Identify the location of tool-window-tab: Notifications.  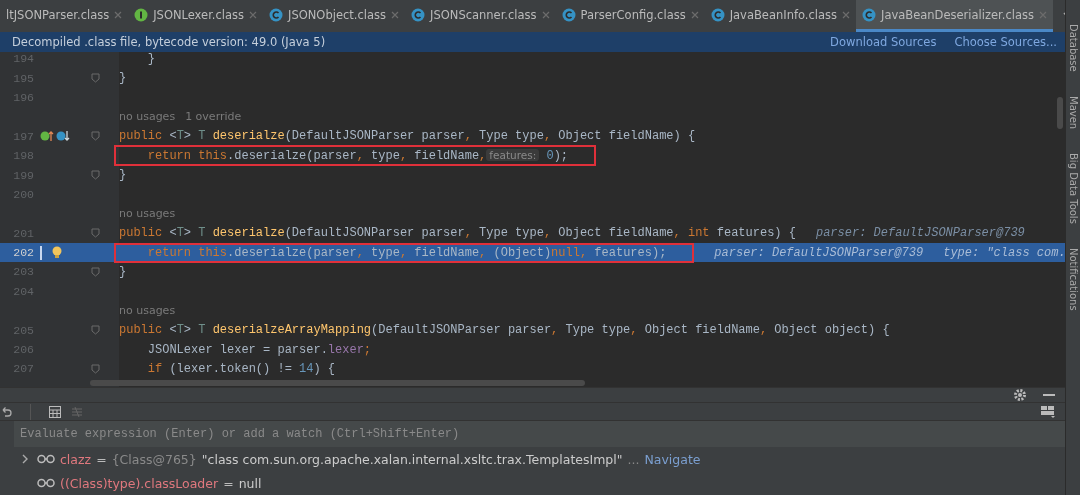
(1073, 279).